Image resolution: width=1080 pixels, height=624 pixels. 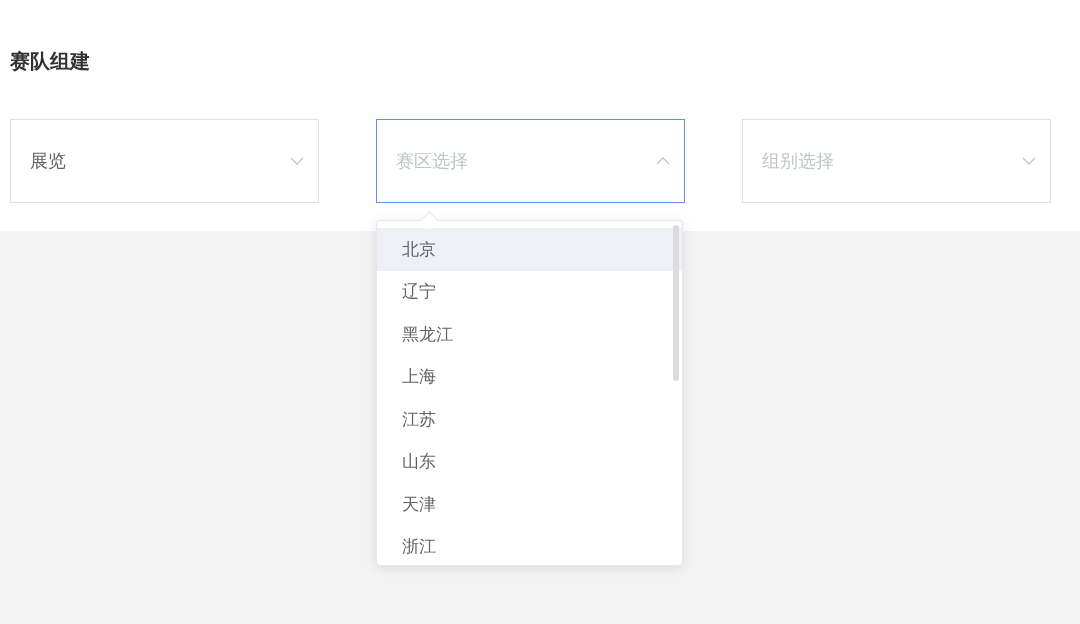 I want to click on section-title: 赛队组建, so click(x=50, y=61).